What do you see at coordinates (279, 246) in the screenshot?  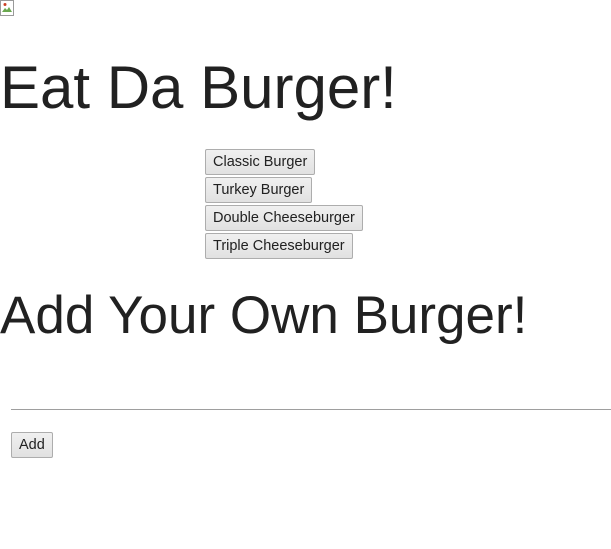 I see `burger-button-triple-cheeseburger: Triple Cheeseburger` at bounding box center [279, 246].